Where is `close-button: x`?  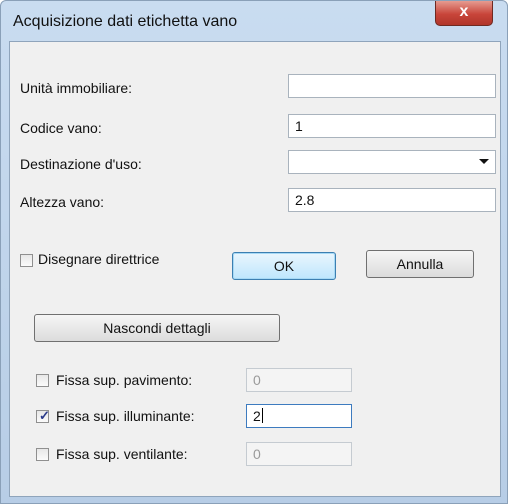
close-button: x is located at coordinates (464, 13).